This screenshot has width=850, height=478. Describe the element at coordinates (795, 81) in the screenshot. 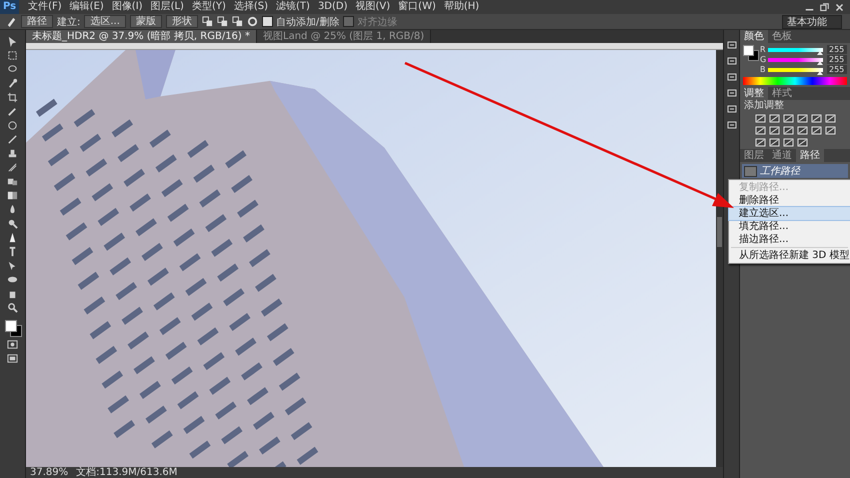

I see `color-spectrum-bar` at that location.